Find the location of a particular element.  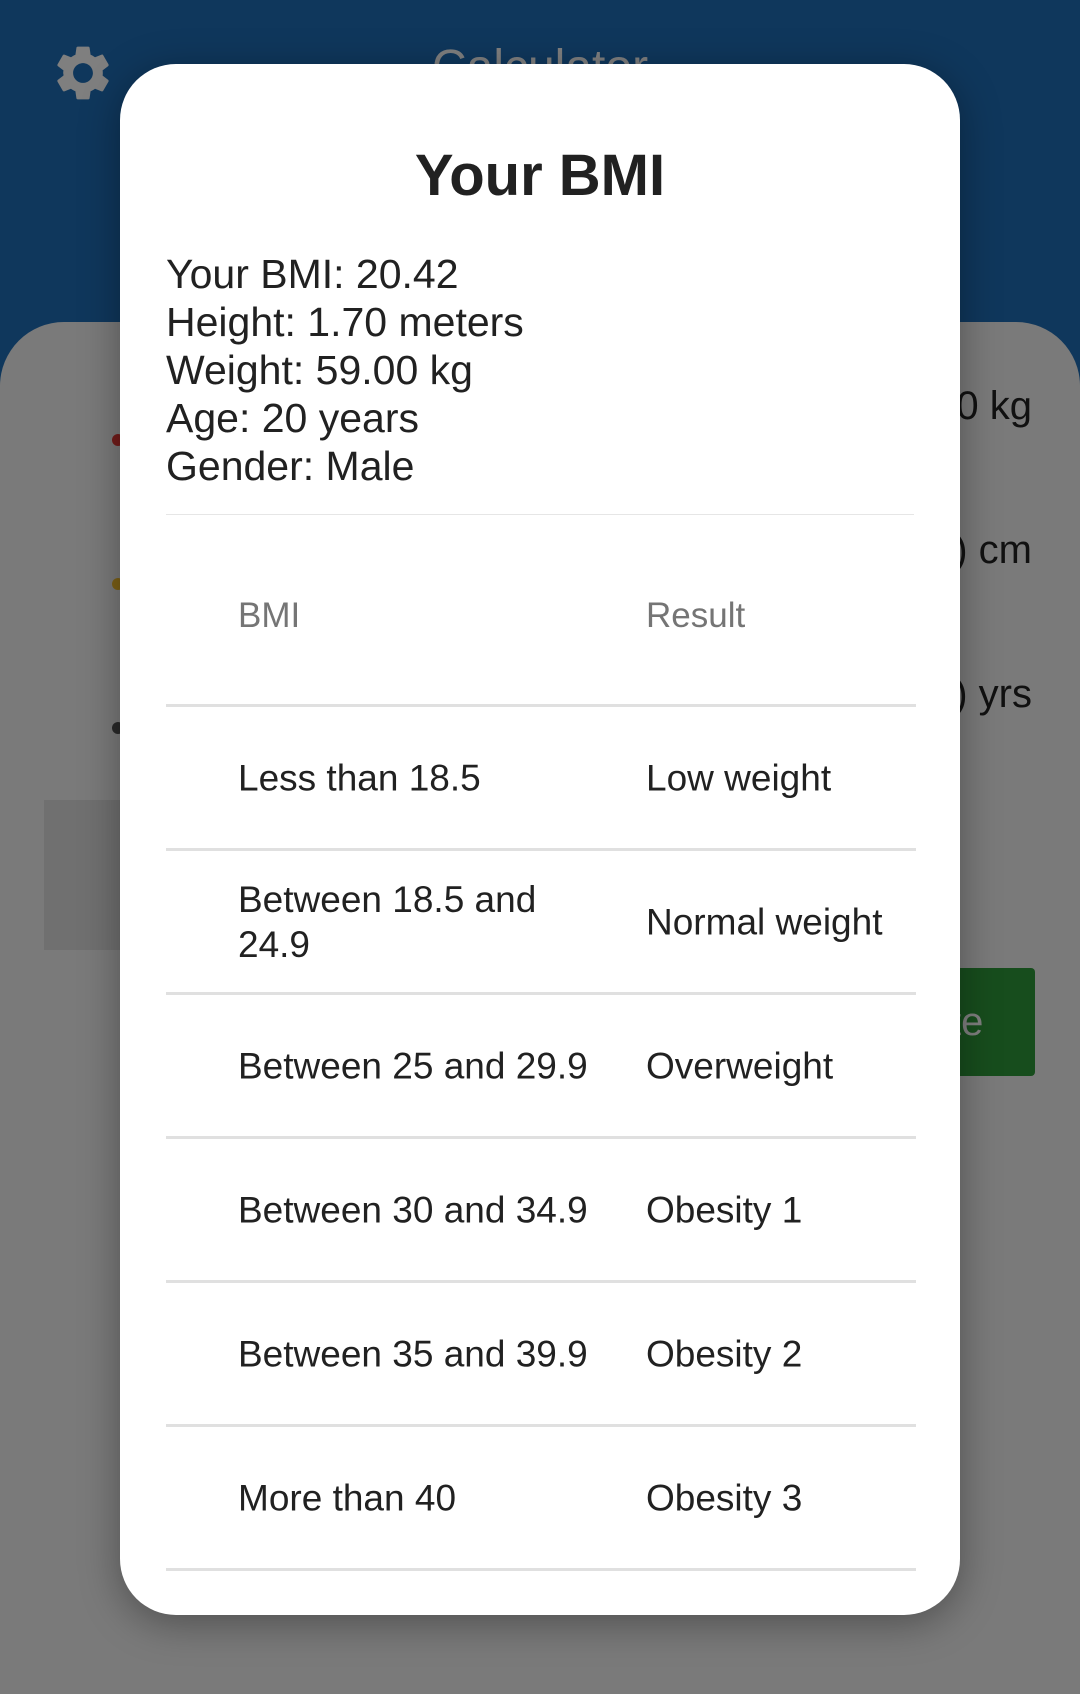

result-cell: Normal weight is located at coordinates (764, 921).